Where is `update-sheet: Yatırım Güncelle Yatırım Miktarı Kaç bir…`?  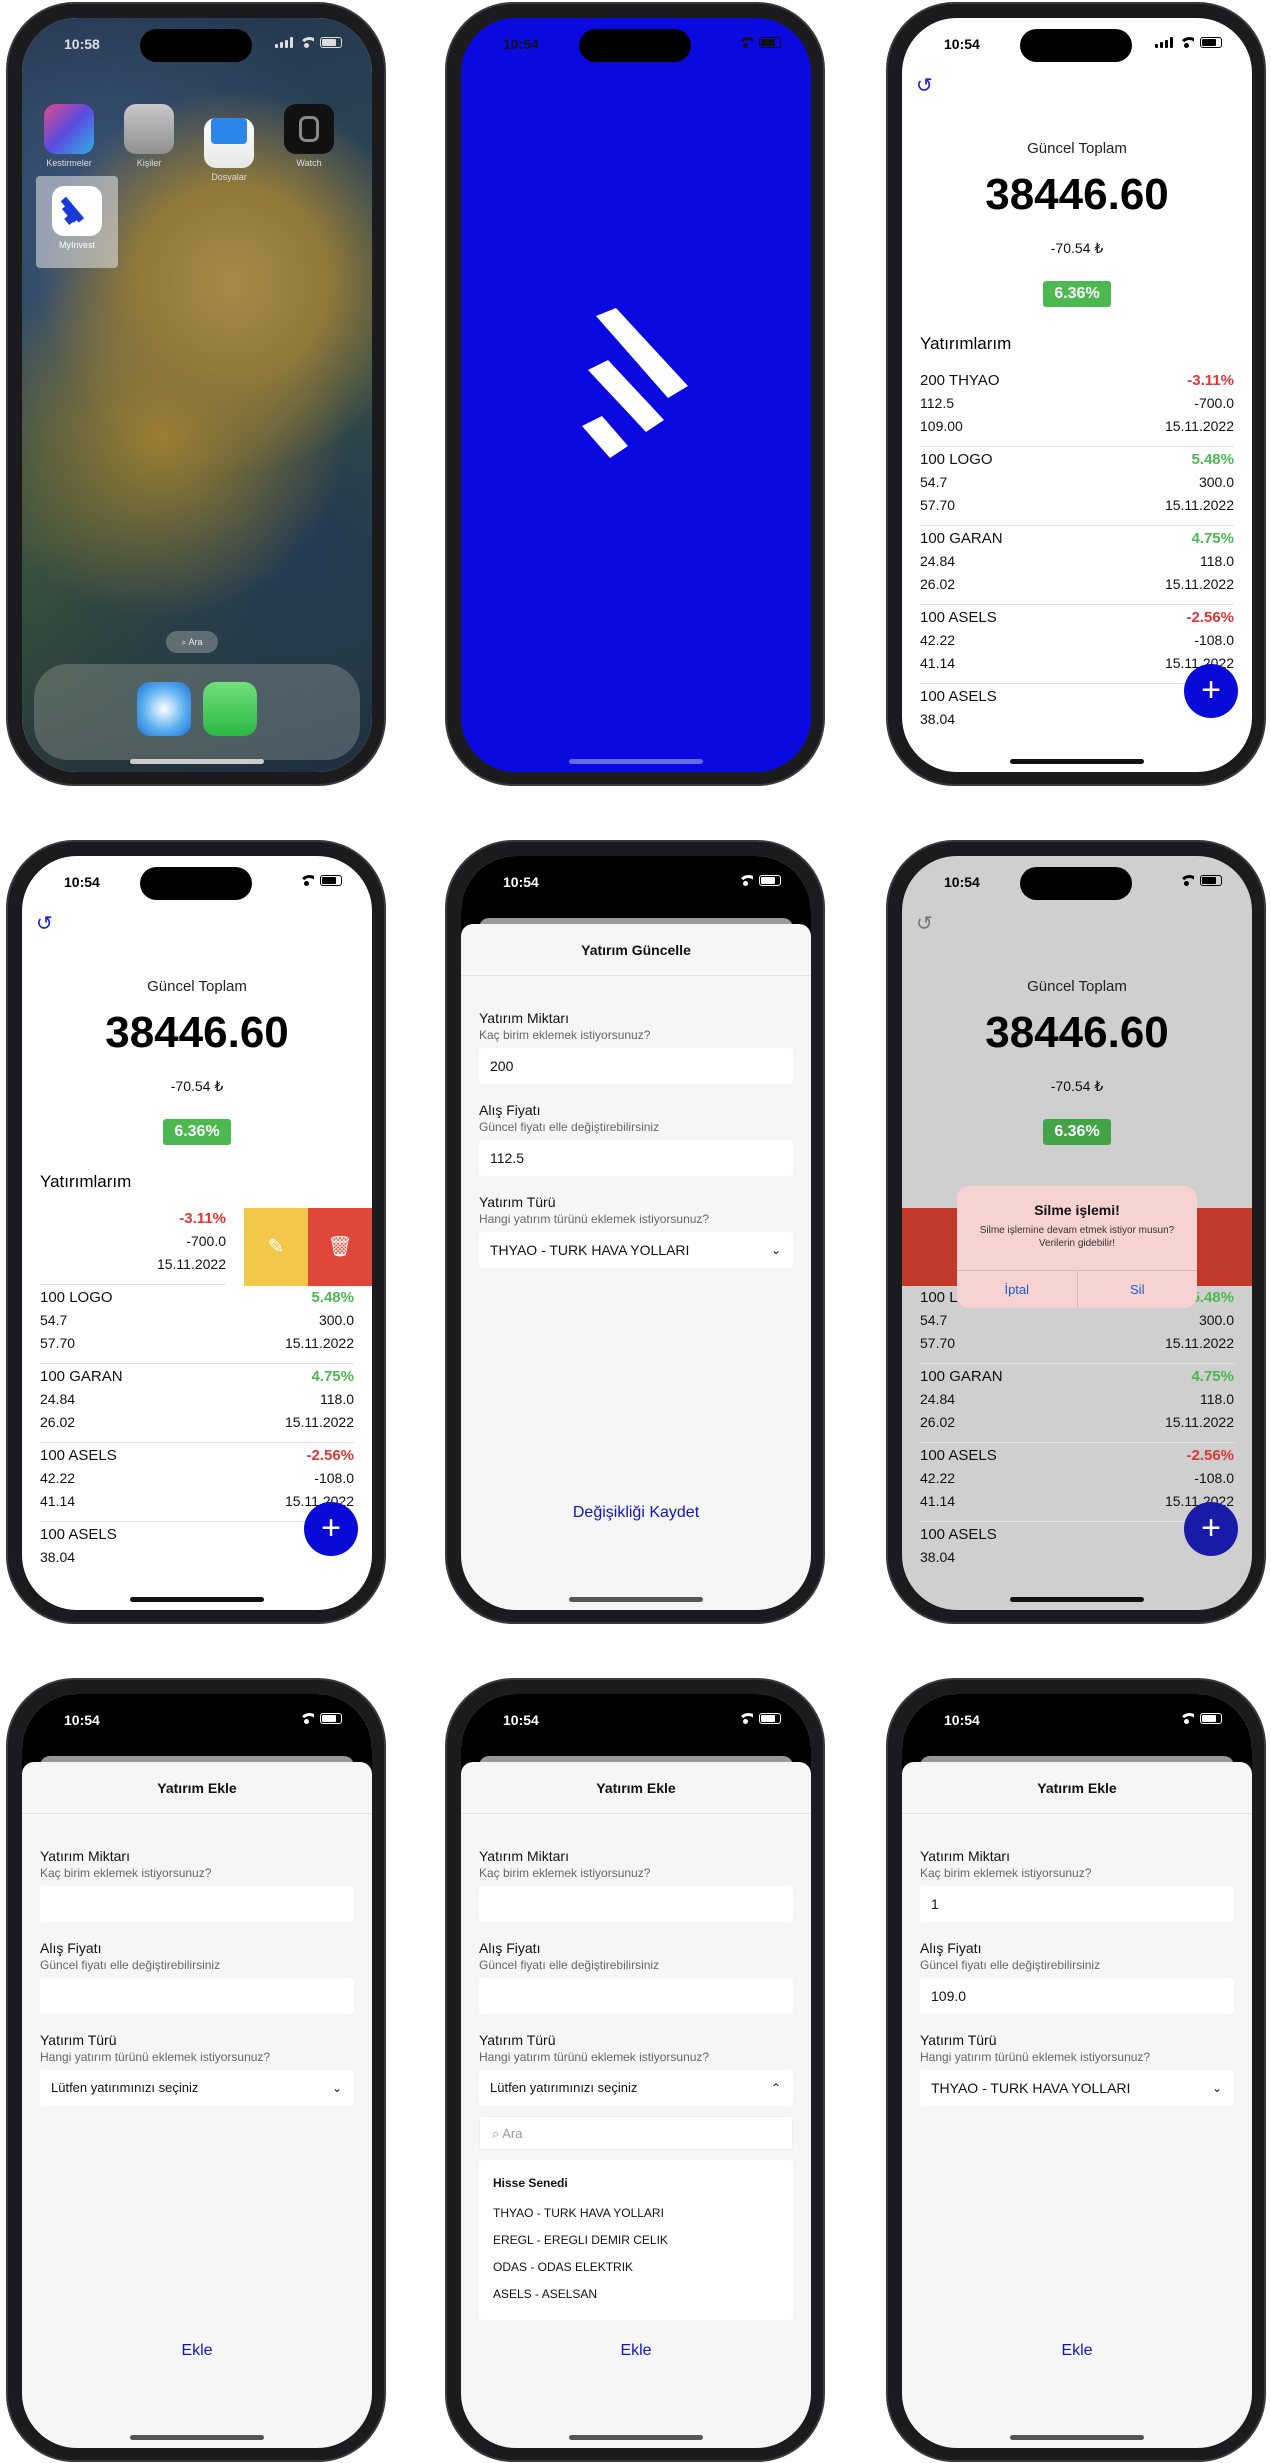
update-sheet: Yatırım Güncelle Yatırım Miktarı Kaç bir… is located at coordinates (636, 1267).